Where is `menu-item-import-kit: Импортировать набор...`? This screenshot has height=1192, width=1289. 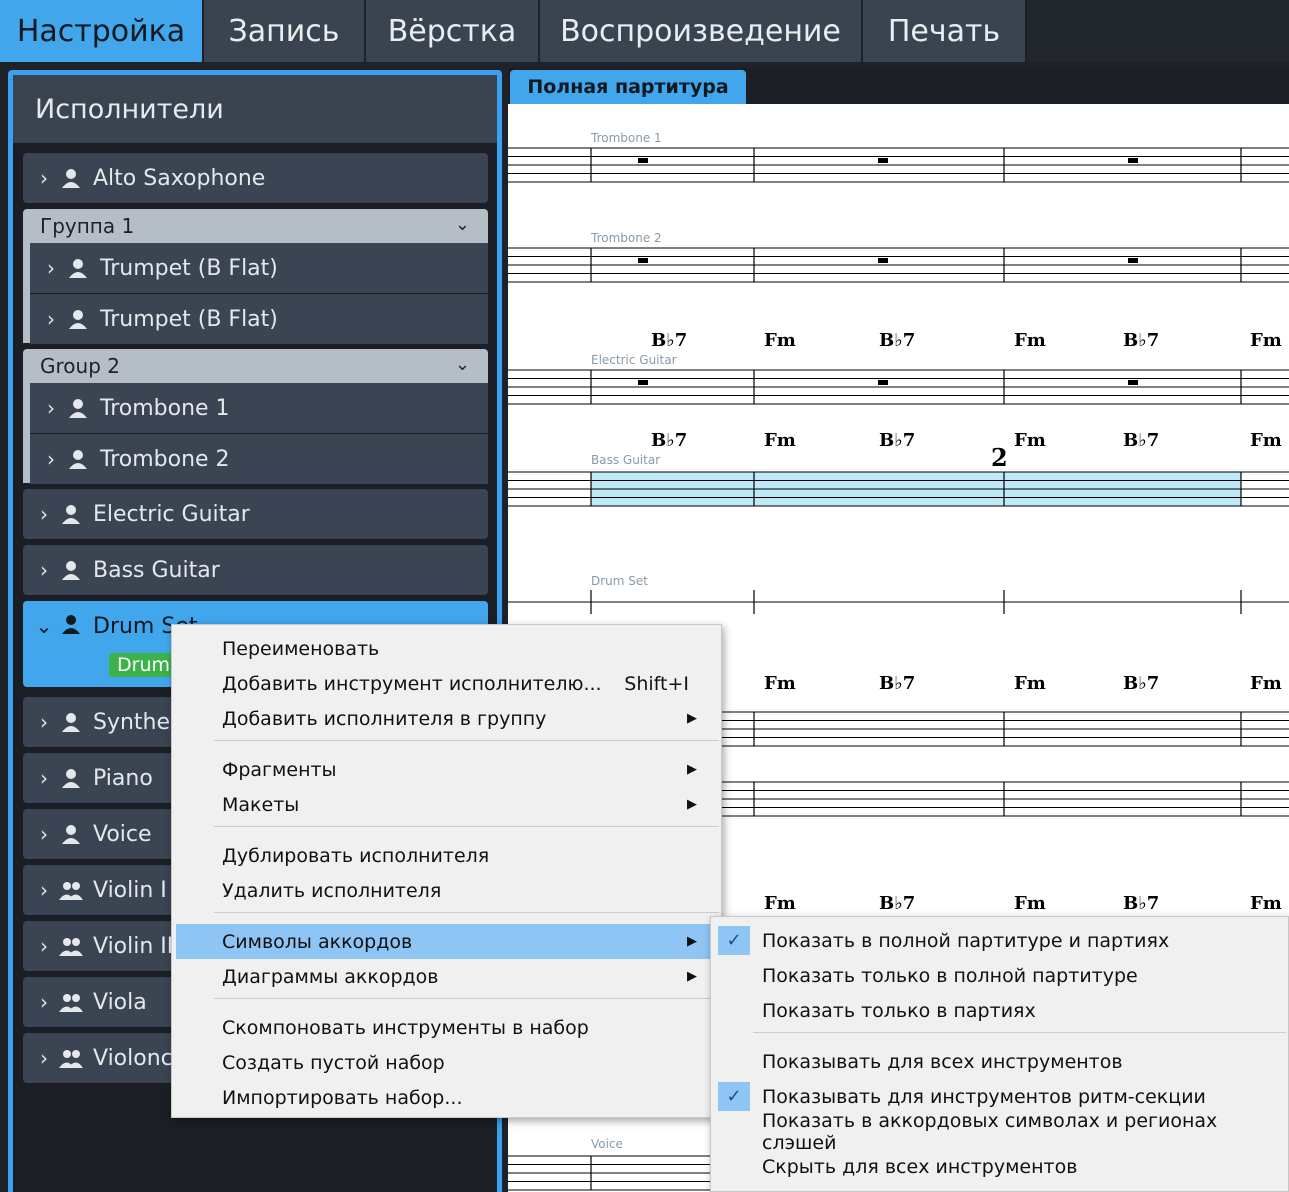
menu-item-import-kit: Импортировать набор... is located at coordinates (447, 1097).